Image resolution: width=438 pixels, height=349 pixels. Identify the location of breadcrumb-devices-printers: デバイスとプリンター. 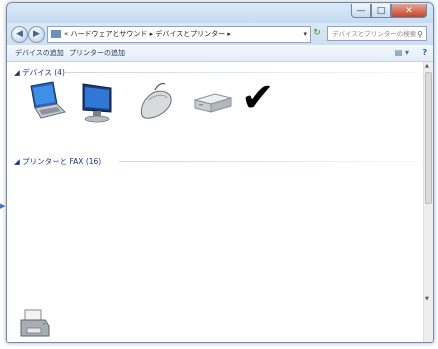
(190, 34).